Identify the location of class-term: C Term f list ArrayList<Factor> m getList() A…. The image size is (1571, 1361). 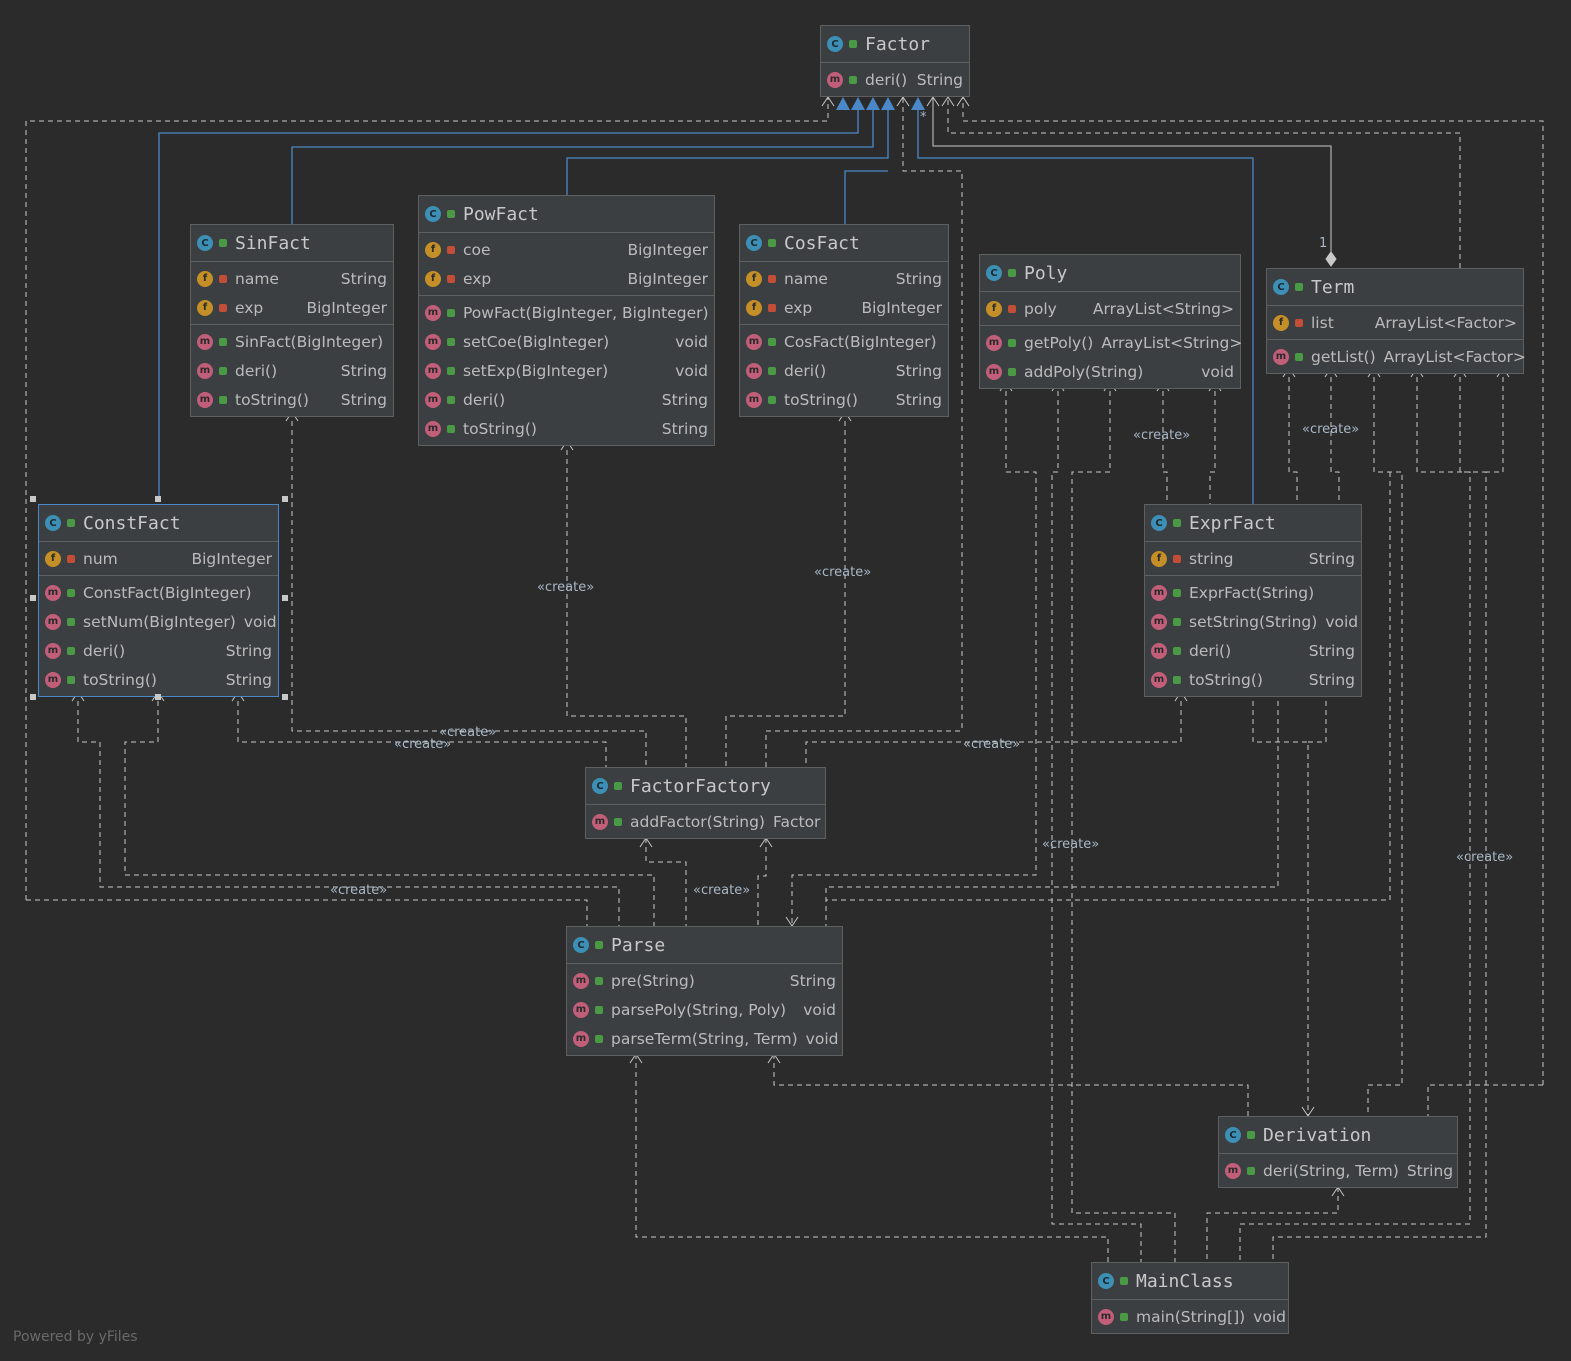
(1396, 321).